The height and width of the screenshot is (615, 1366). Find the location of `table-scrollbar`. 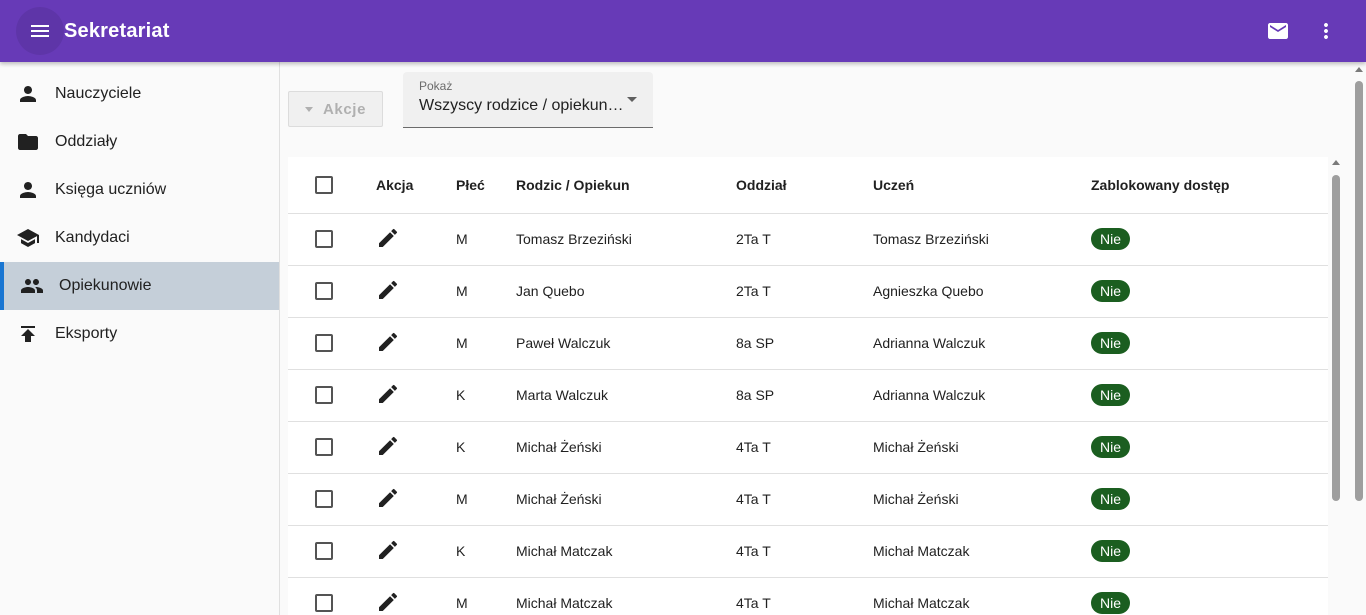

table-scrollbar is located at coordinates (1336, 387).